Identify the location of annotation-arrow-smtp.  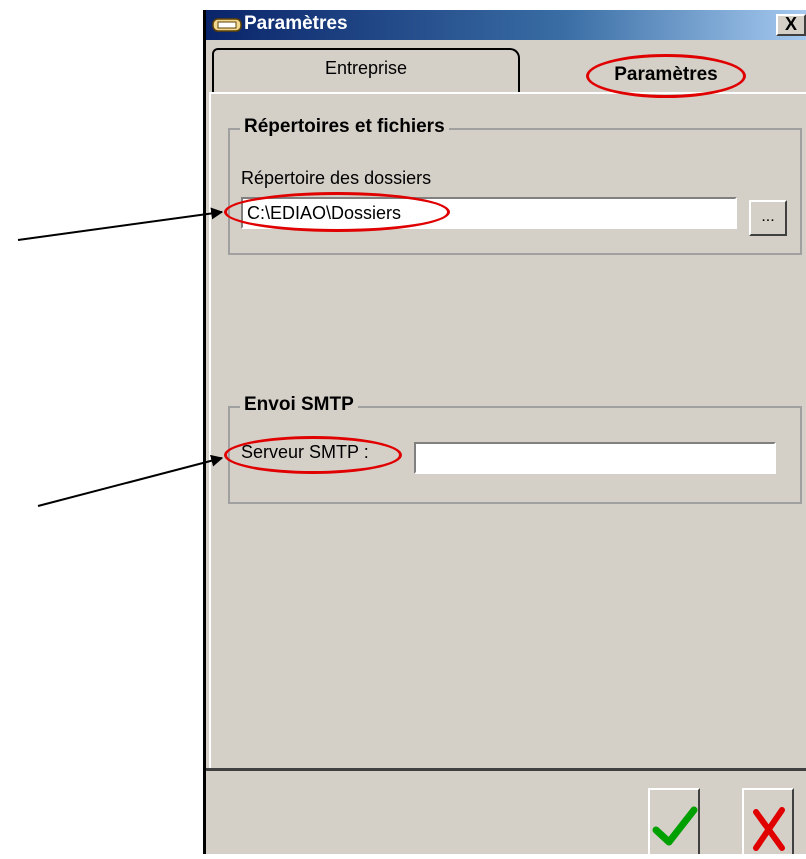
(130, 480).